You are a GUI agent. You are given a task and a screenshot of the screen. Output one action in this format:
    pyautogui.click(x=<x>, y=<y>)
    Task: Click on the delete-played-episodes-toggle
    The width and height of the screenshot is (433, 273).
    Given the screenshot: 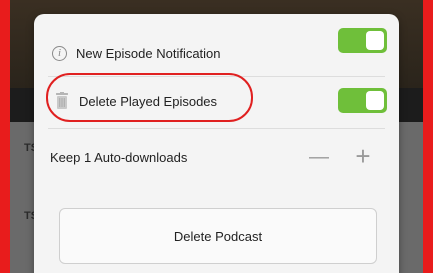 What is the action you would take?
    pyautogui.click(x=362, y=100)
    